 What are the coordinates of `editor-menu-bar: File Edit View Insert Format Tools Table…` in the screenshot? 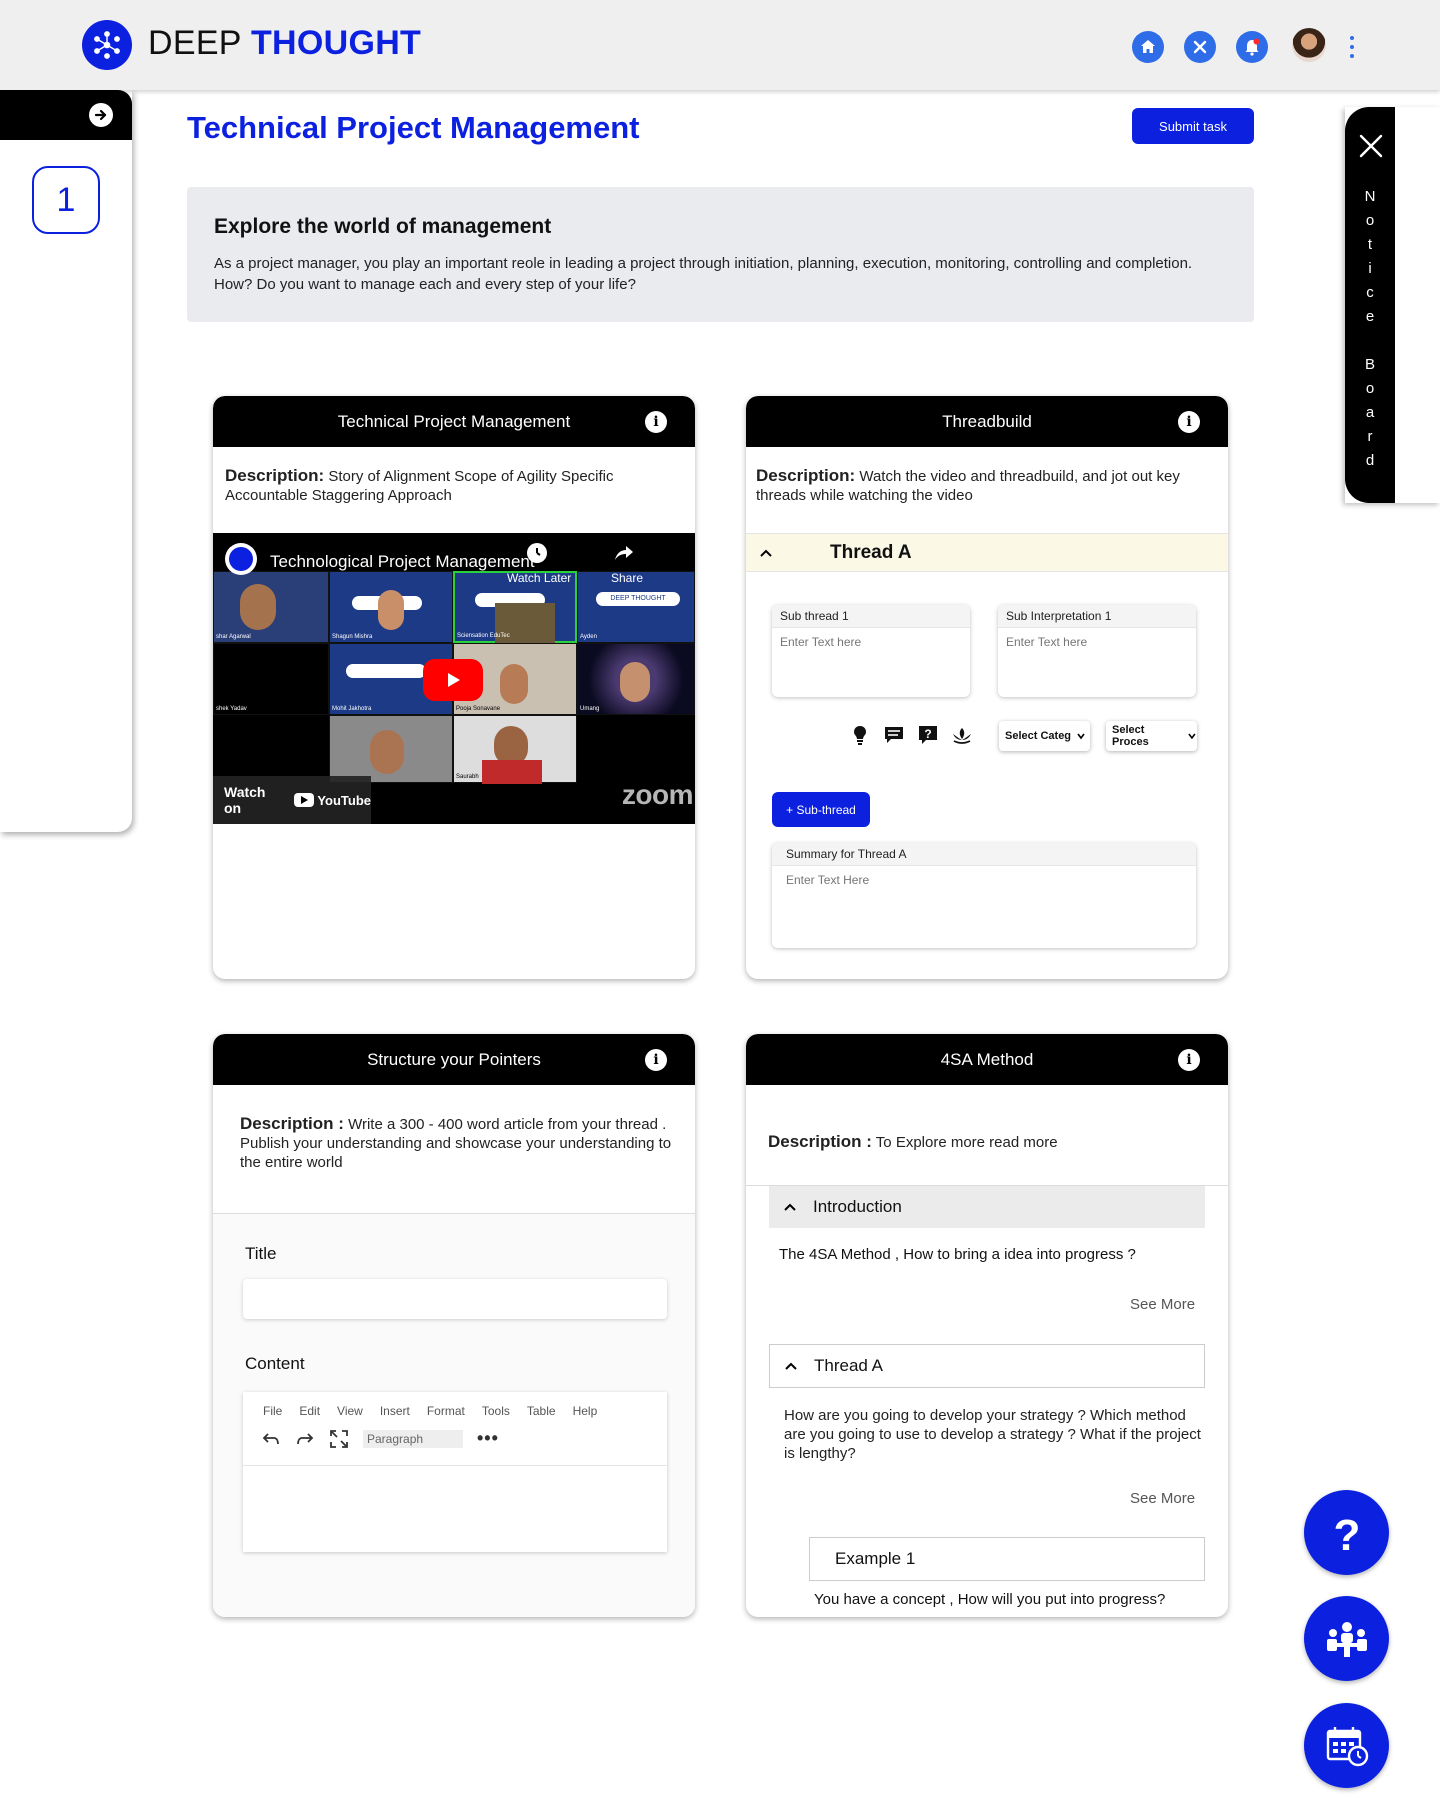 It's located at (455, 1405).